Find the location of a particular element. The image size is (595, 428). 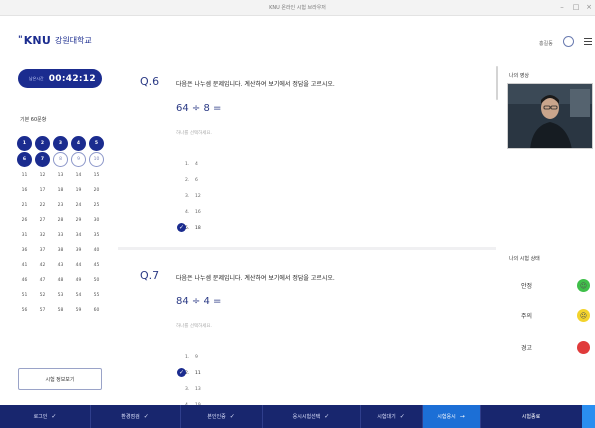

question-nav-28: 28 is located at coordinates (60, 220).